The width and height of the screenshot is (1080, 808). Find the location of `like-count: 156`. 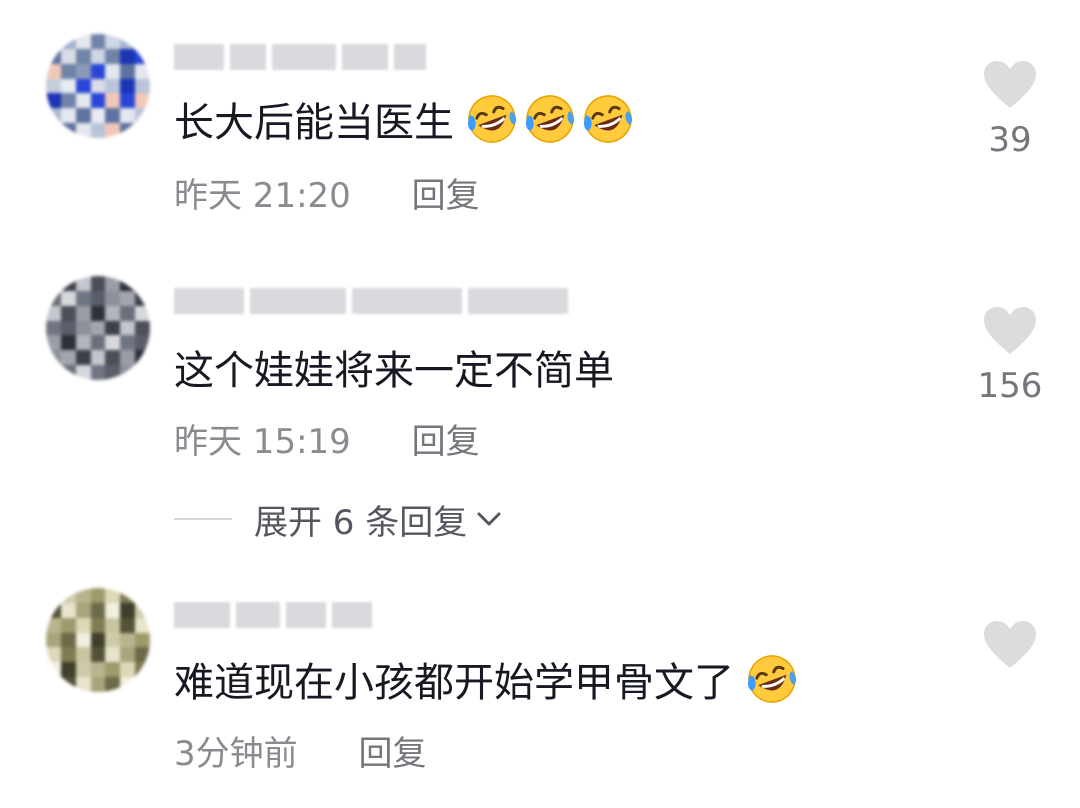

like-count: 156 is located at coordinates (1010, 386).